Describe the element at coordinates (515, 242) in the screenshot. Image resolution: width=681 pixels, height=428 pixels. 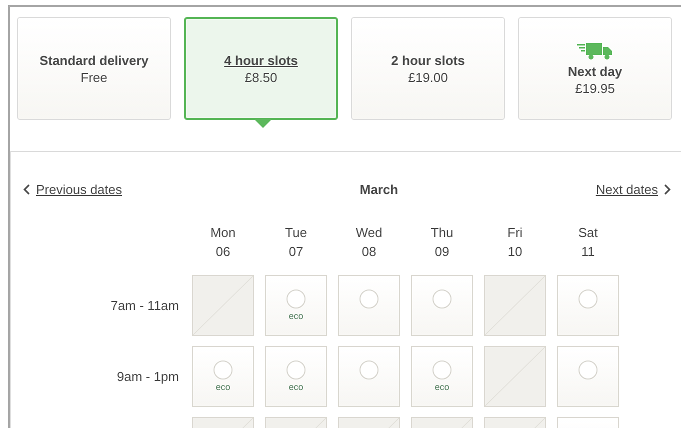
I see `day-header: Fri 10` at that location.